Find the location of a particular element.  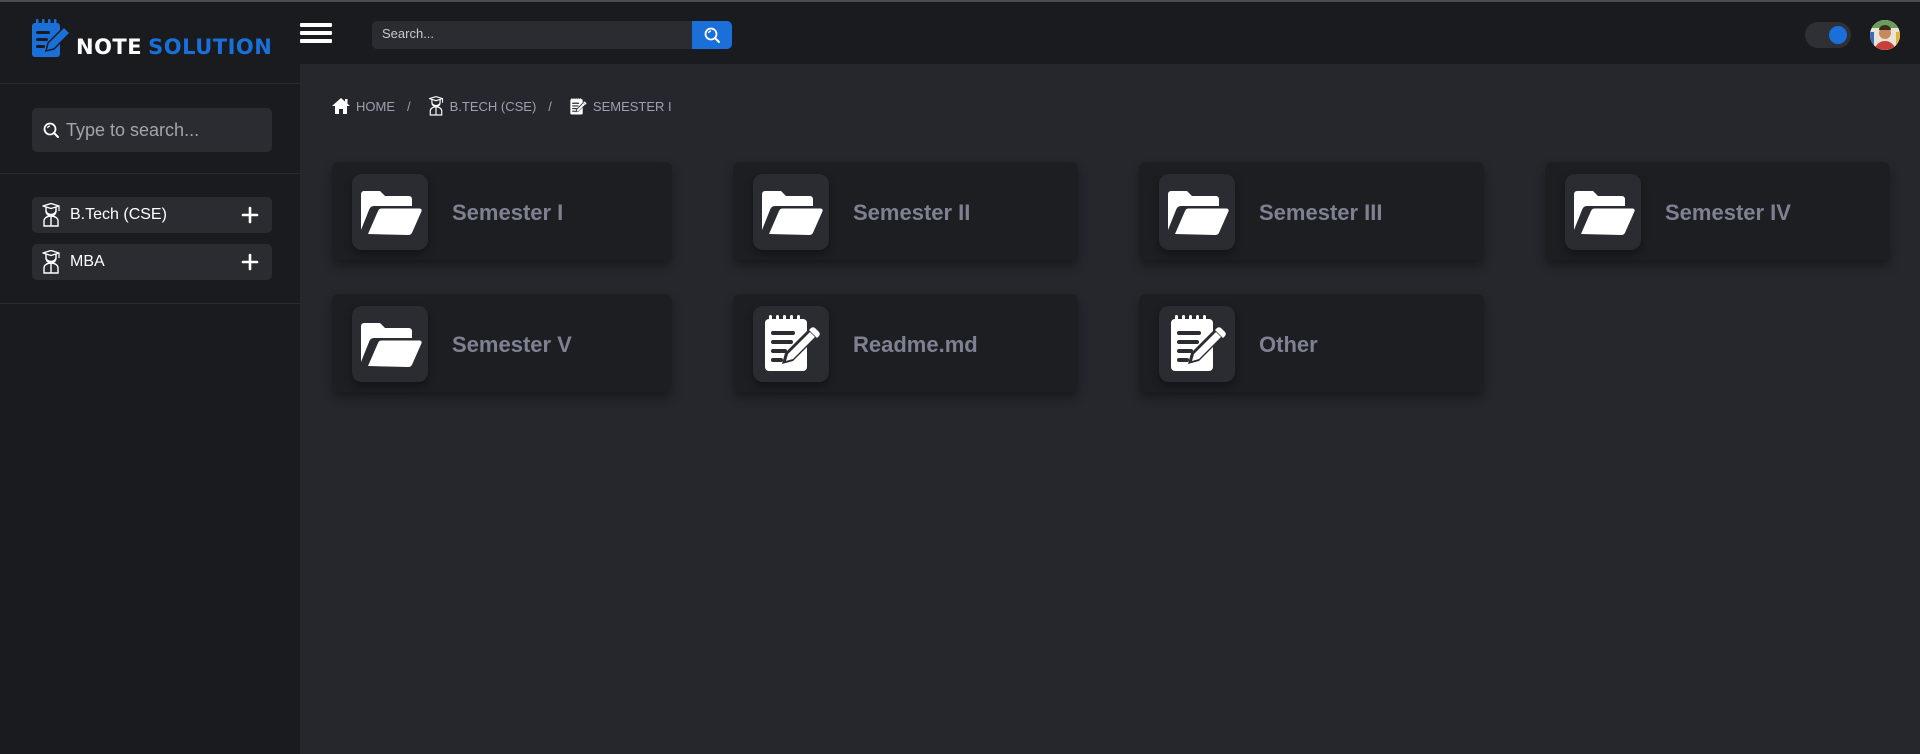

folder-card-semester-v: Semester V is located at coordinates (502, 343).